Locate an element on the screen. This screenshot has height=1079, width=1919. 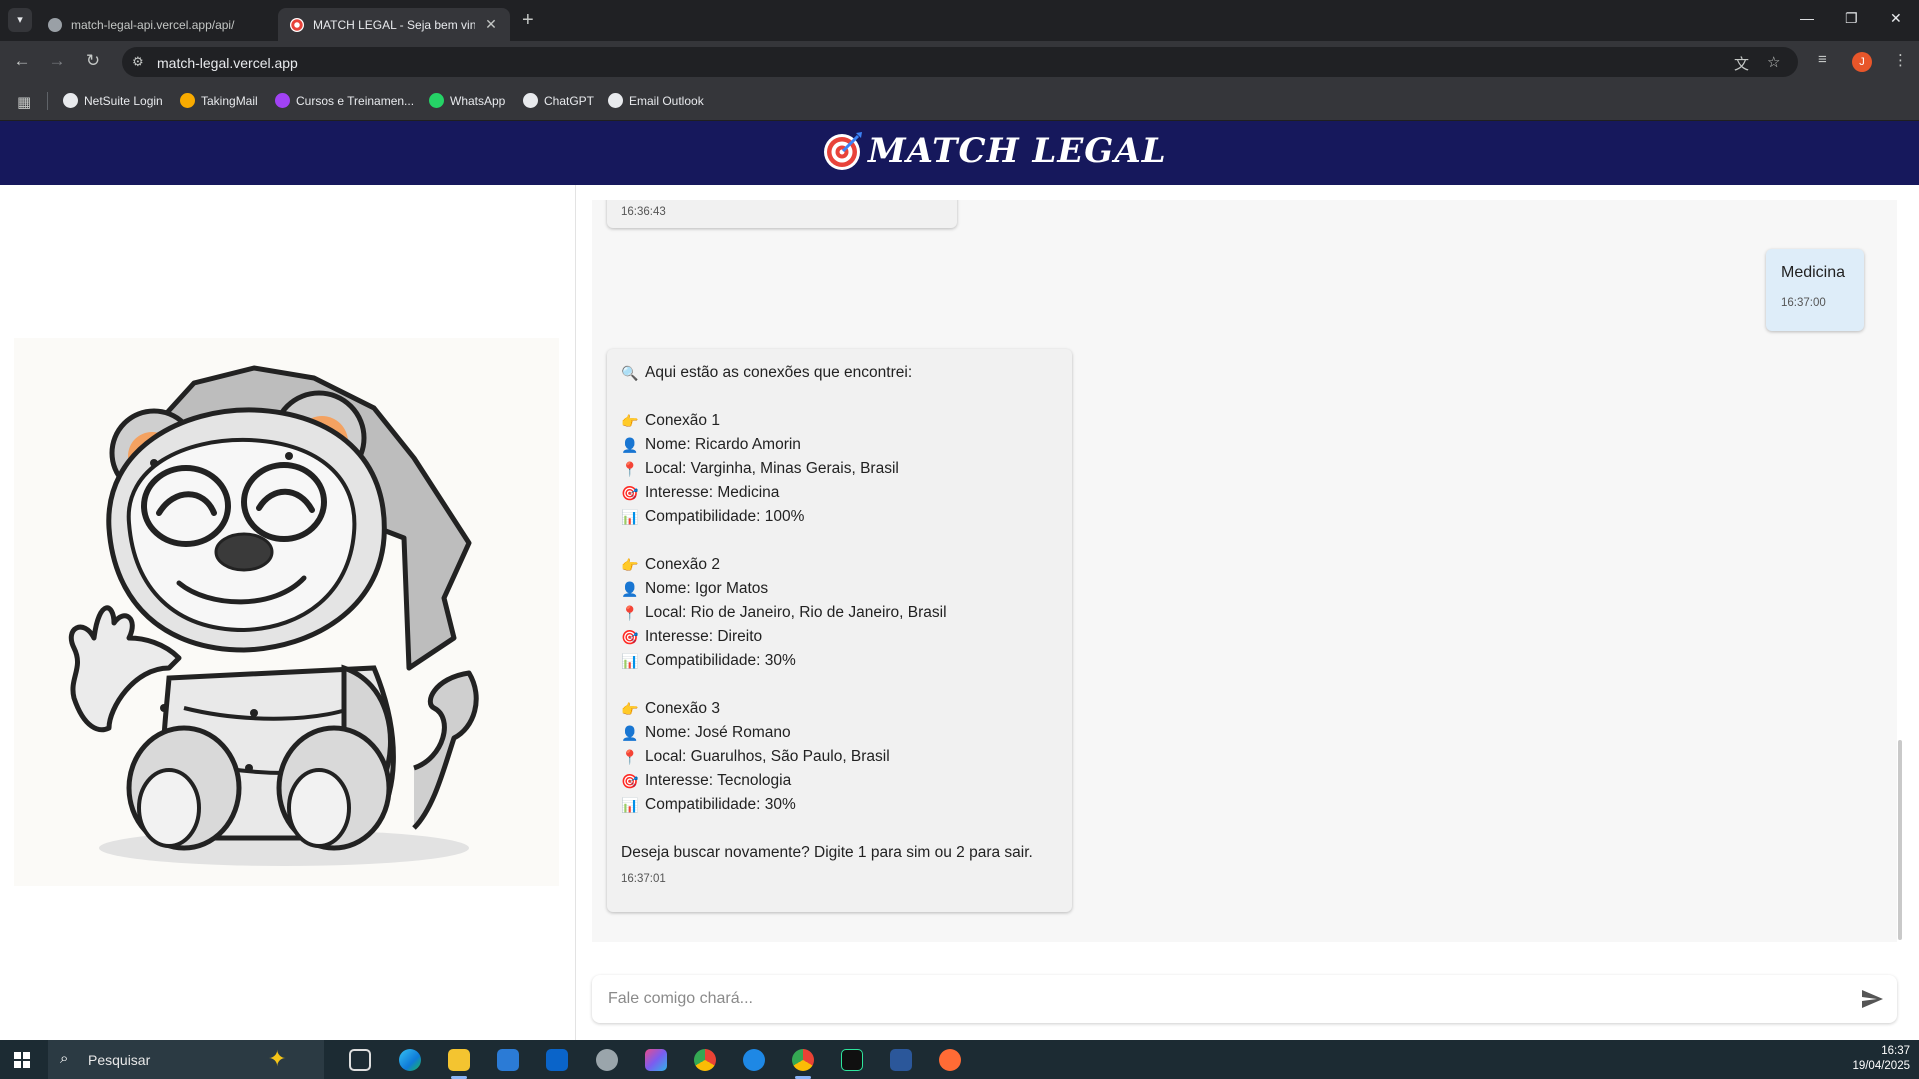
bookmark-takingmail: TakingMail is located at coordinates (219, 100).